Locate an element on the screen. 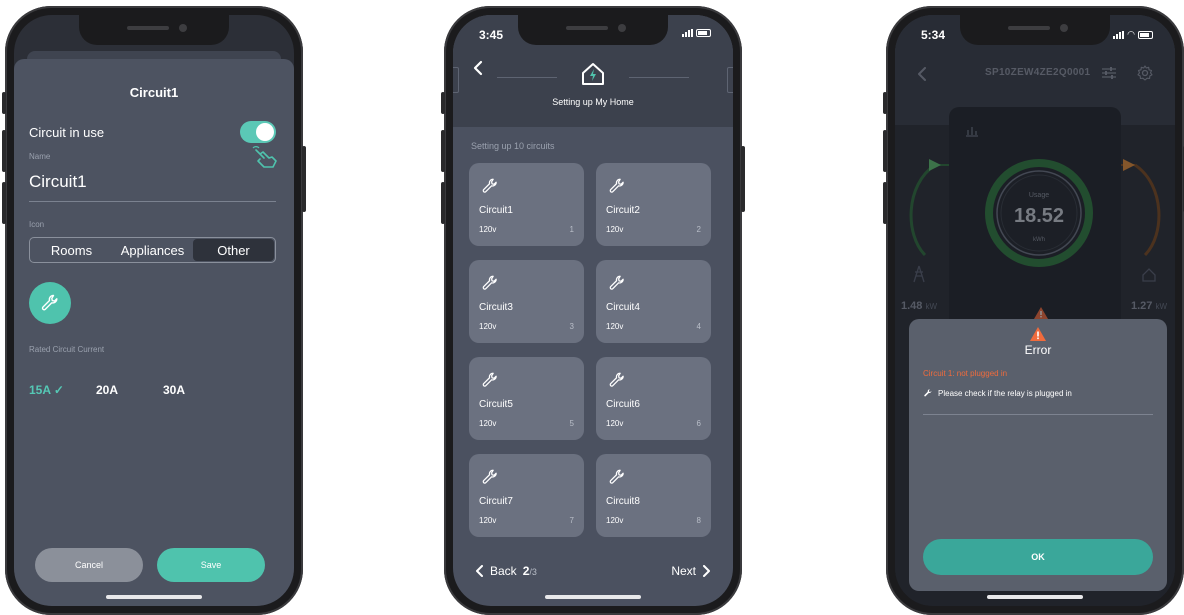 The image size is (1184, 615). circuit-number: 7 is located at coordinates (571, 520).